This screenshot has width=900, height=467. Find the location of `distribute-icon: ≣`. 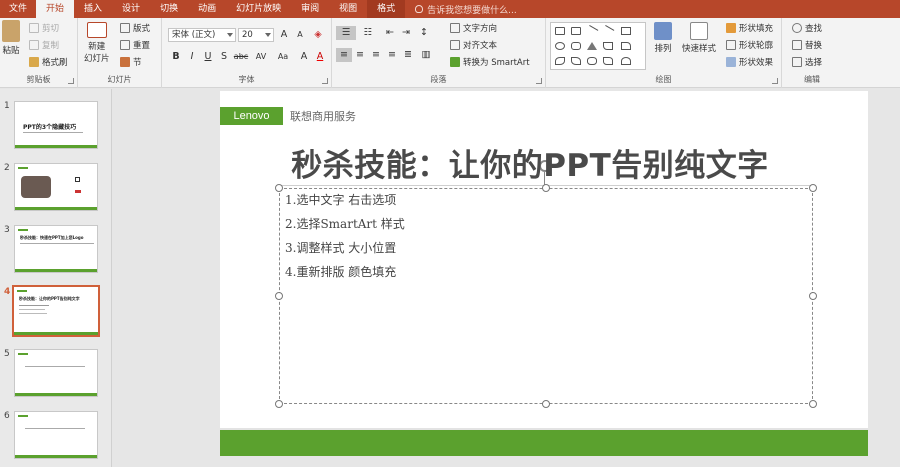

distribute-icon: ≣ is located at coordinates (408, 55).